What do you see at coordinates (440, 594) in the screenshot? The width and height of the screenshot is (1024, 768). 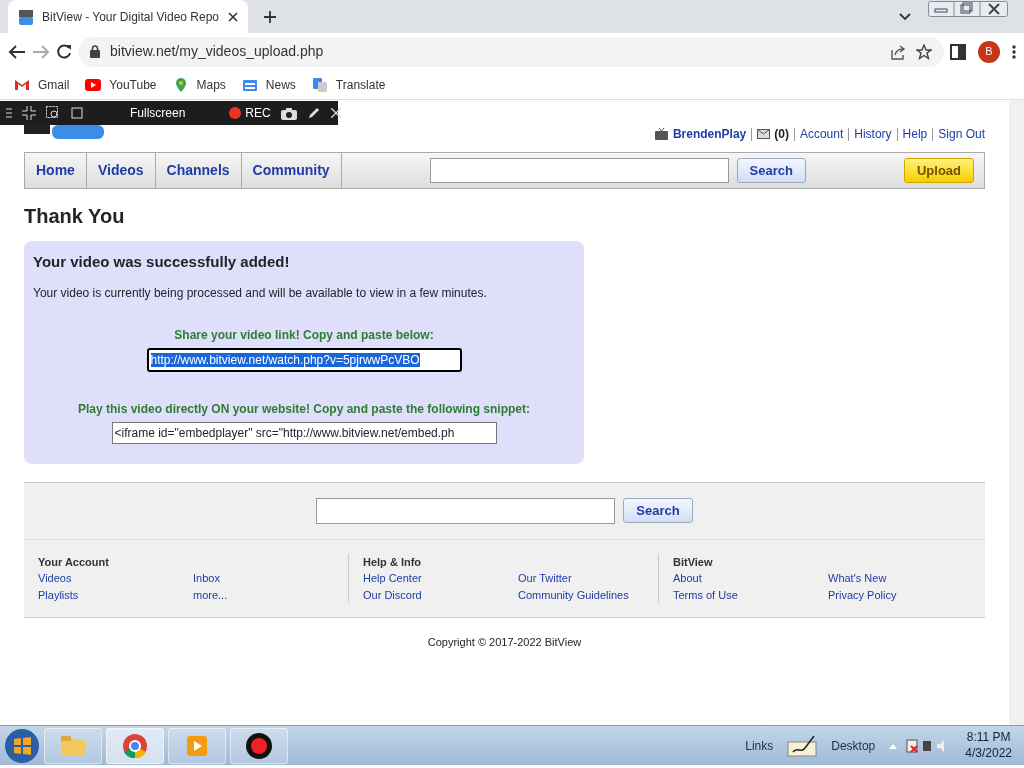 I see `footer-link: Our Discord` at bounding box center [440, 594].